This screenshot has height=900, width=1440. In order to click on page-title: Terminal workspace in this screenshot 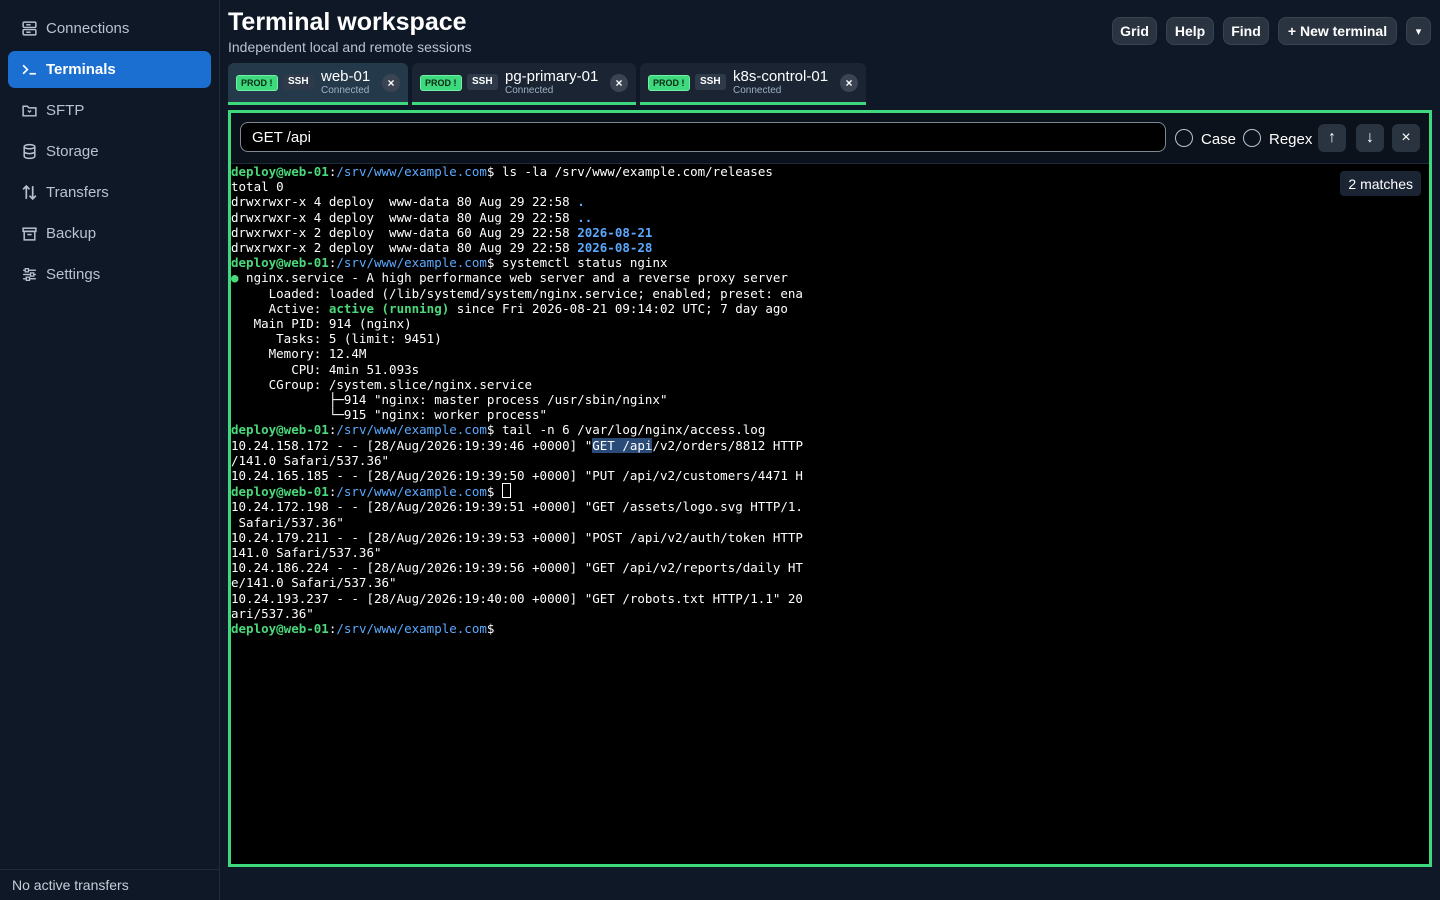, I will do `click(347, 22)`.